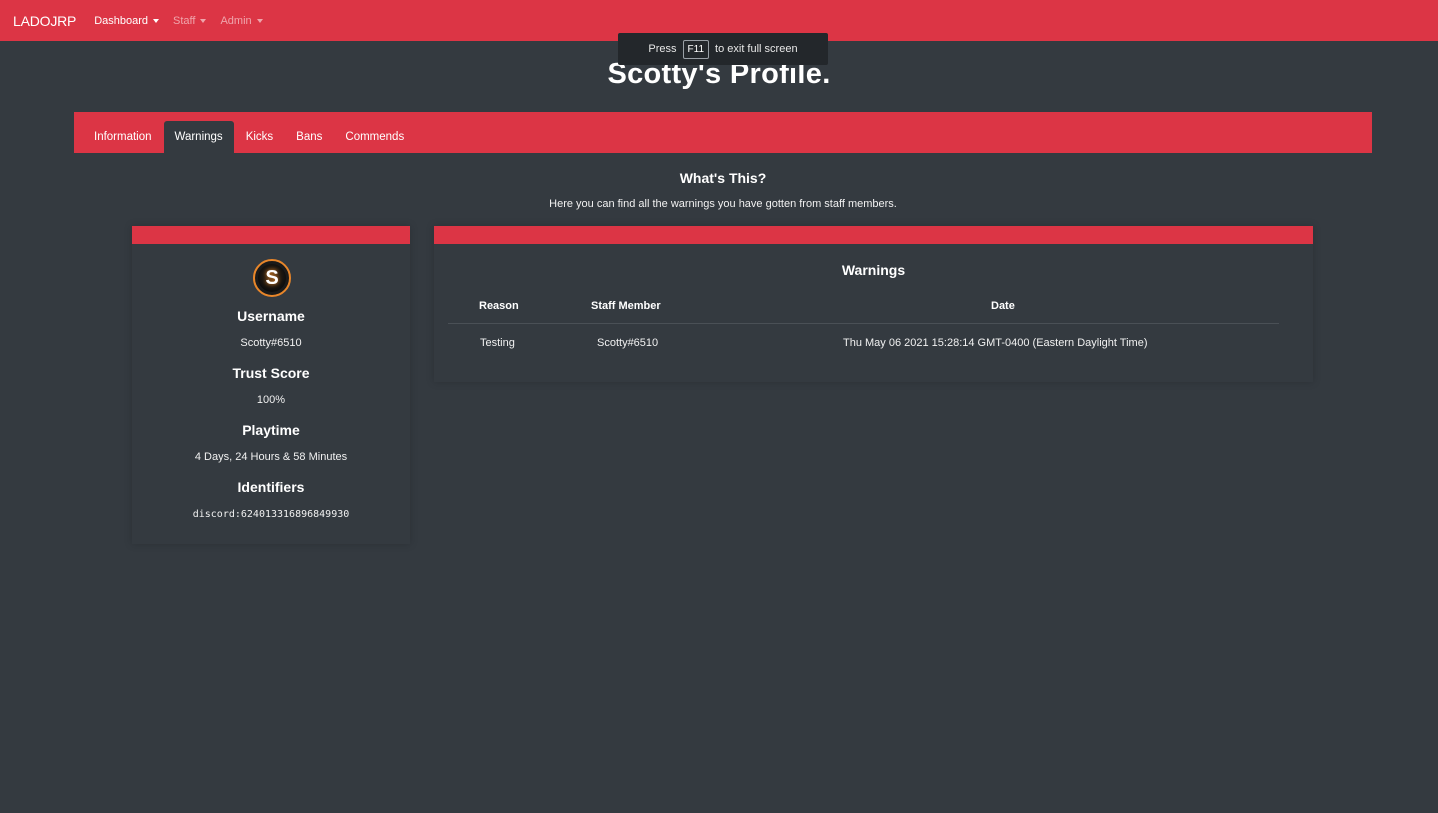  Describe the element at coordinates (626, 306) in the screenshot. I see `column-header-staff: Staff Member` at that location.